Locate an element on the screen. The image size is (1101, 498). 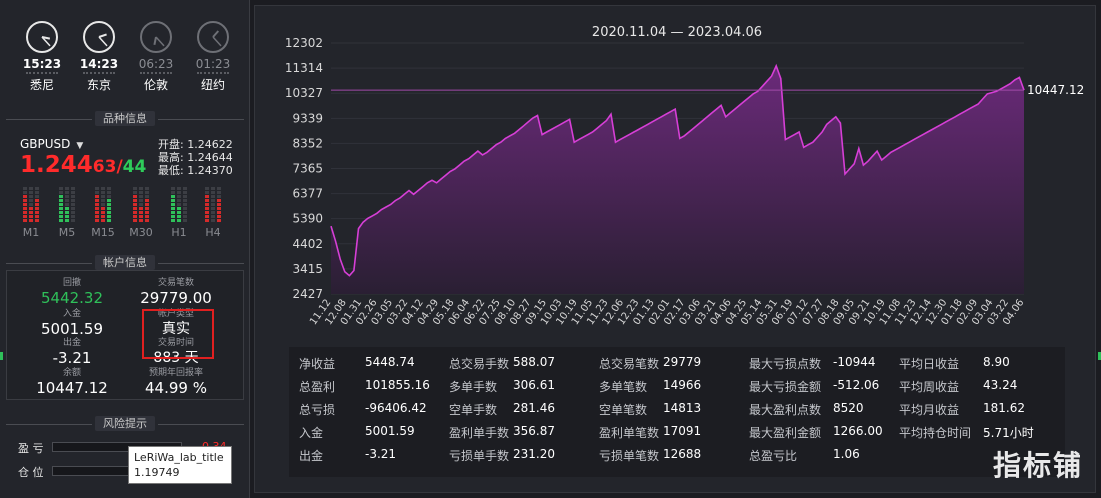
symbol-selector: GBPUSD ▼ is located at coordinates (51, 144).